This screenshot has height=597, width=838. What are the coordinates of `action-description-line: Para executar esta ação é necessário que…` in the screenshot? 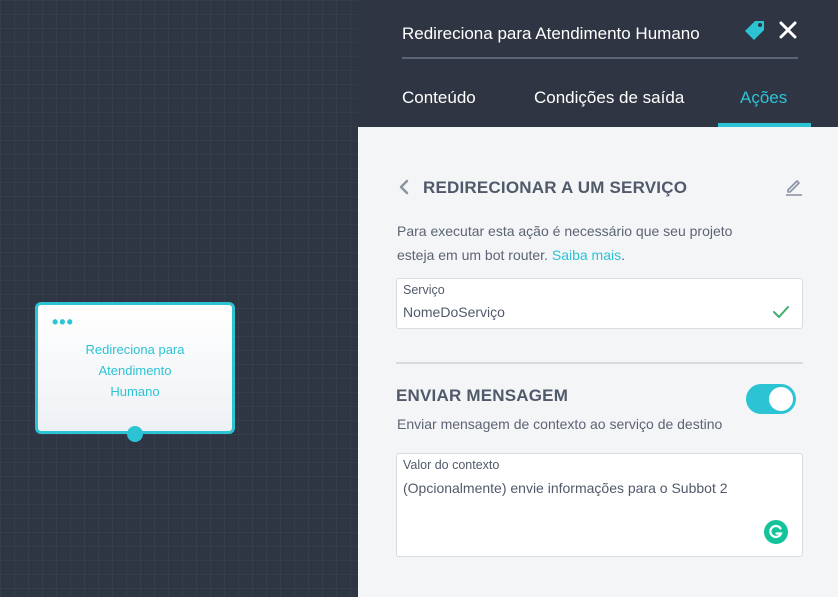 It's located at (565, 231).